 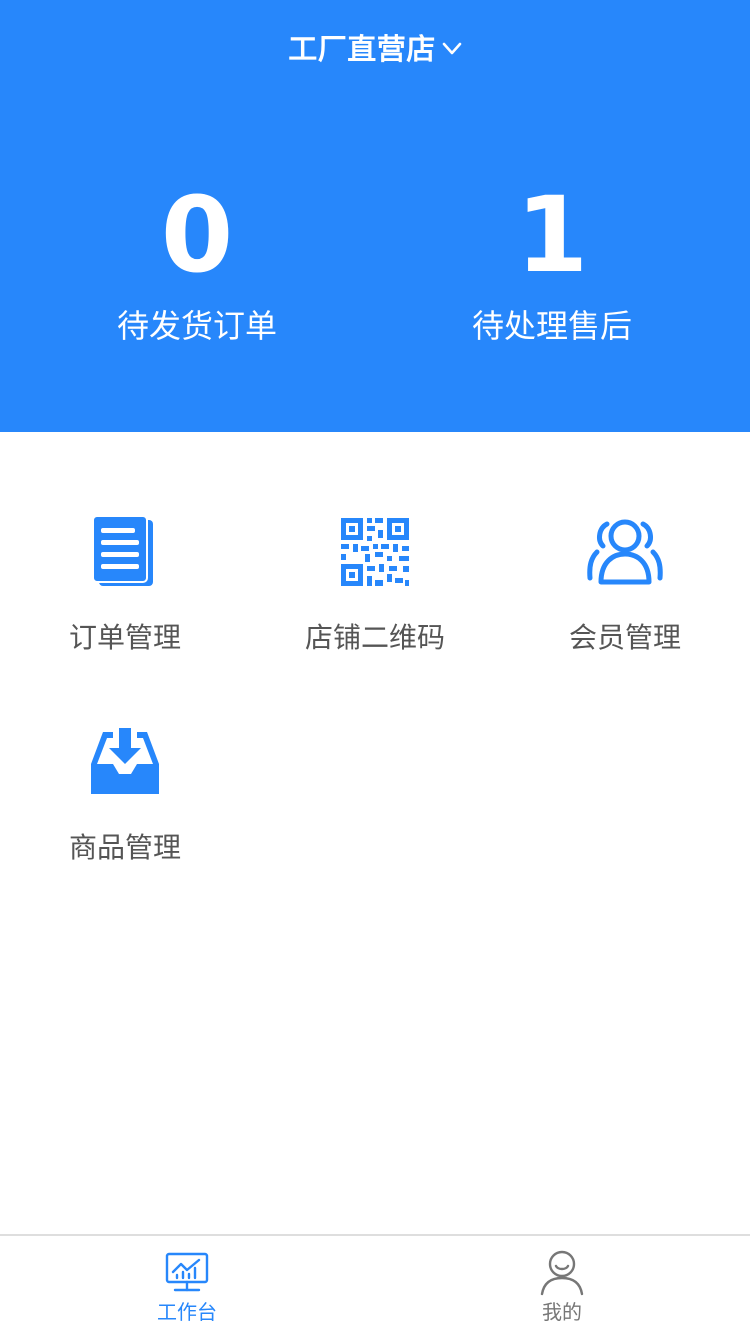 What do you see at coordinates (624, 637) in the screenshot?
I see `grid-item-label: 会员管理` at bounding box center [624, 637].